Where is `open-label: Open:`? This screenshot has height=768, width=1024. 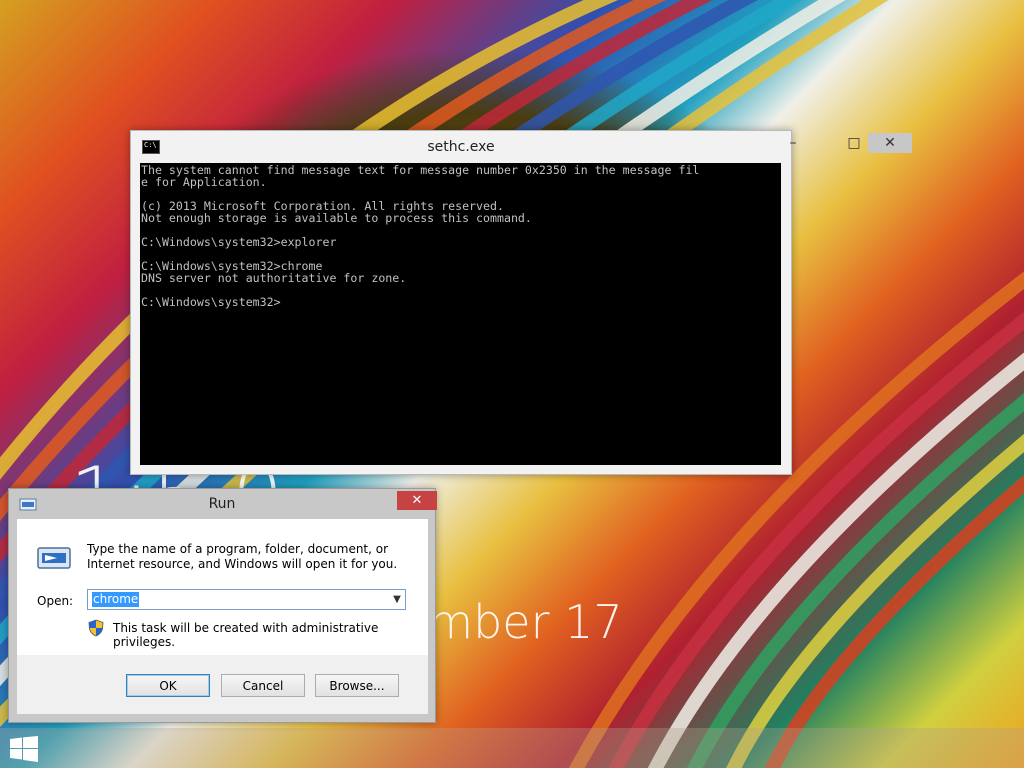 open-label: Open: is located at coordinates (55, 601).